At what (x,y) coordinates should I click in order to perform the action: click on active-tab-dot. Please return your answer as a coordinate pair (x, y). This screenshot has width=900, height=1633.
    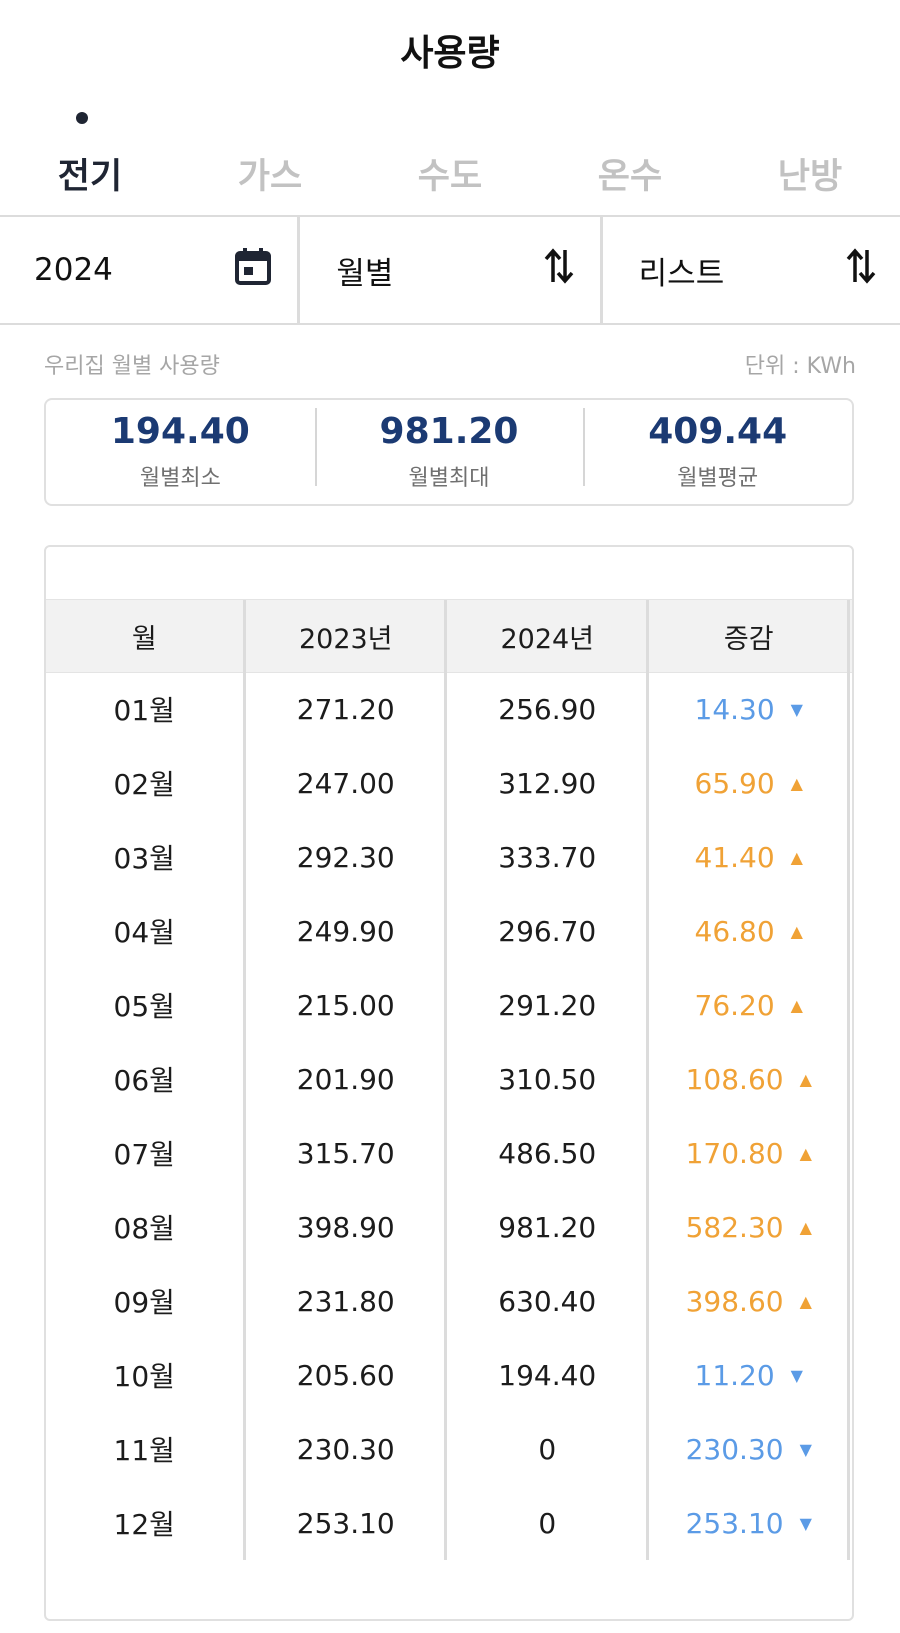
    Looking at the image, I should click on (82, 118).